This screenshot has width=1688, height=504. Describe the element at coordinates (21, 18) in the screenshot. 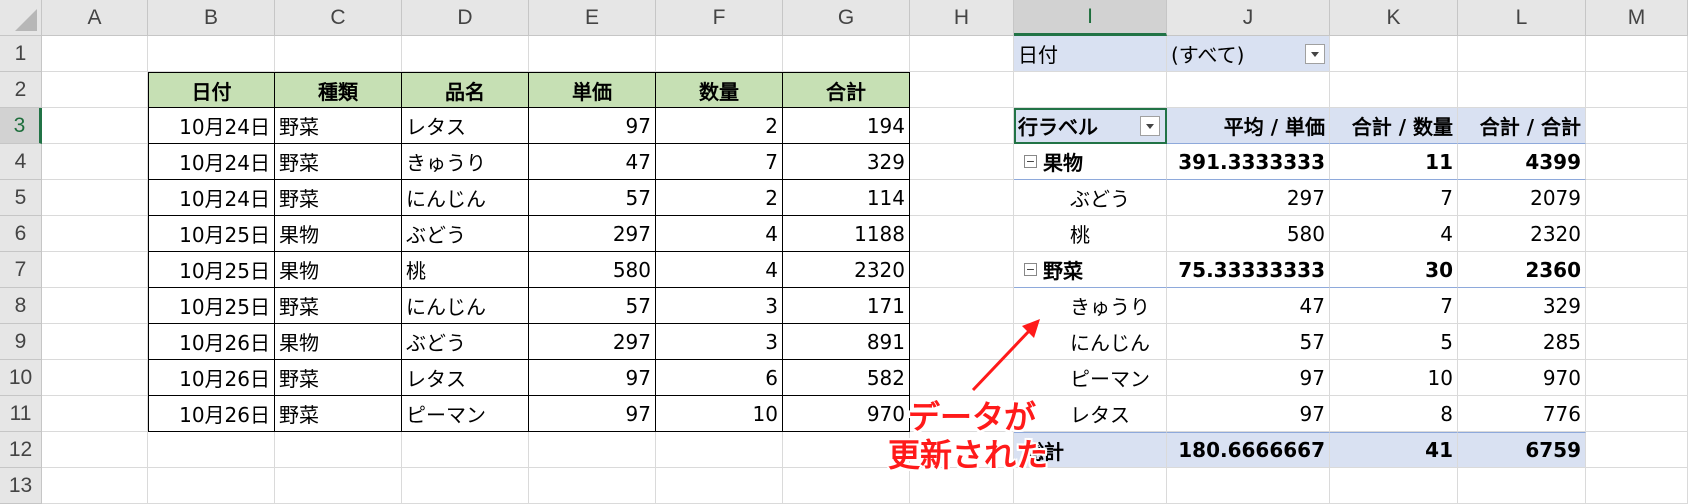

I see `select-all-corner` at that location.